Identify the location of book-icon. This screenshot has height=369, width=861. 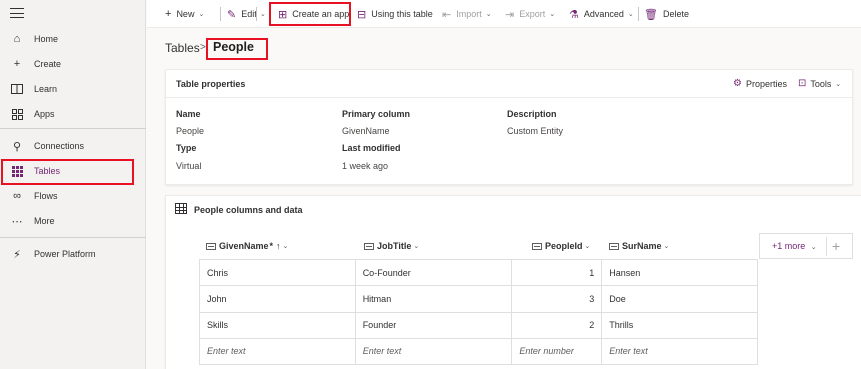
(17, 89).